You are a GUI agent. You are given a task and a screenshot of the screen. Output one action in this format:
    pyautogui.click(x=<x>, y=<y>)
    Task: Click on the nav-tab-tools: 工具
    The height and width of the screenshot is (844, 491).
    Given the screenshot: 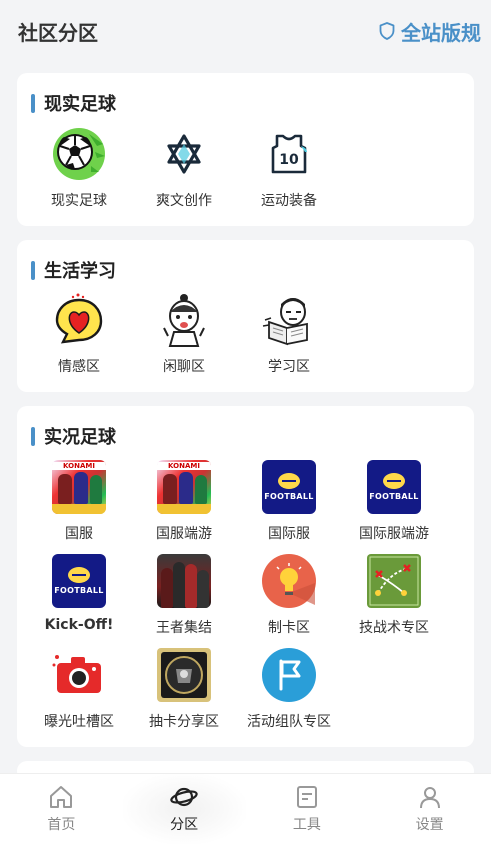 What is the action you would take?
    pyautogui.click(x=307, y=809)
    